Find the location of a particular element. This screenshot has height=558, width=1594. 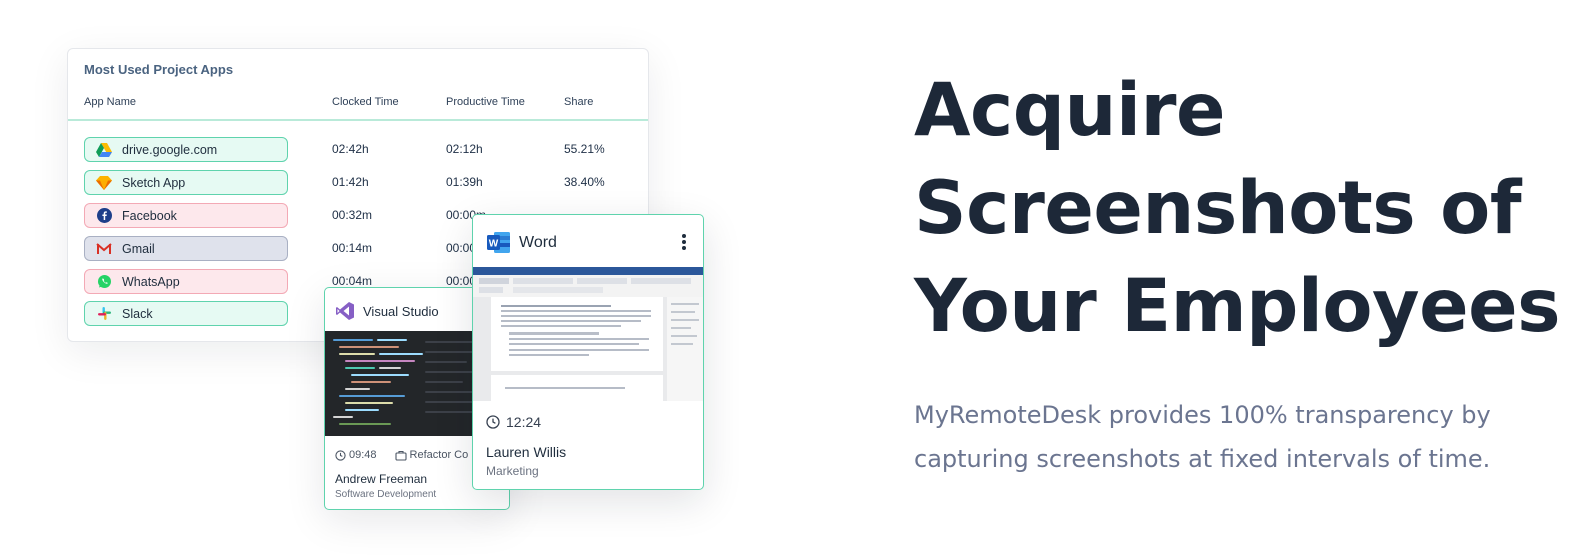

word-screenshot is located at coordinates (588, 334).